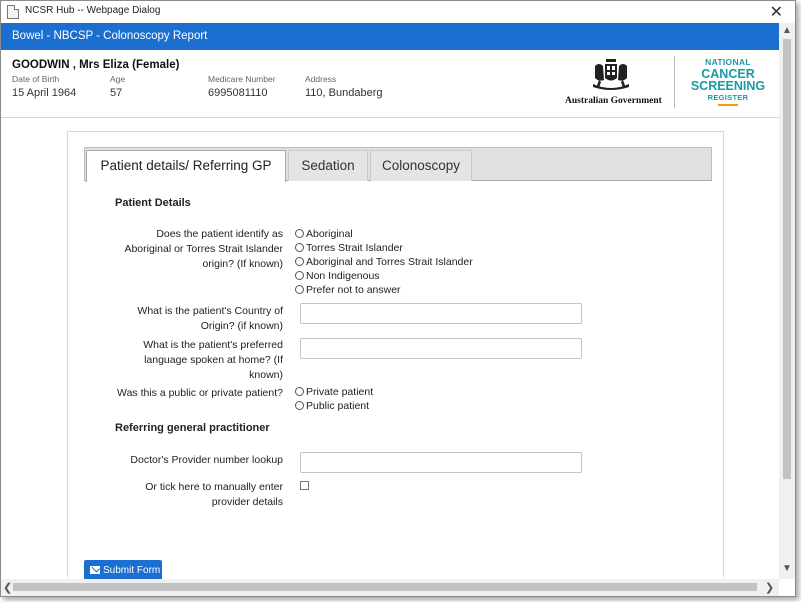  Describe the element at coordinates (674, 82) in the screenshot. I see `logo-divider` at that location.